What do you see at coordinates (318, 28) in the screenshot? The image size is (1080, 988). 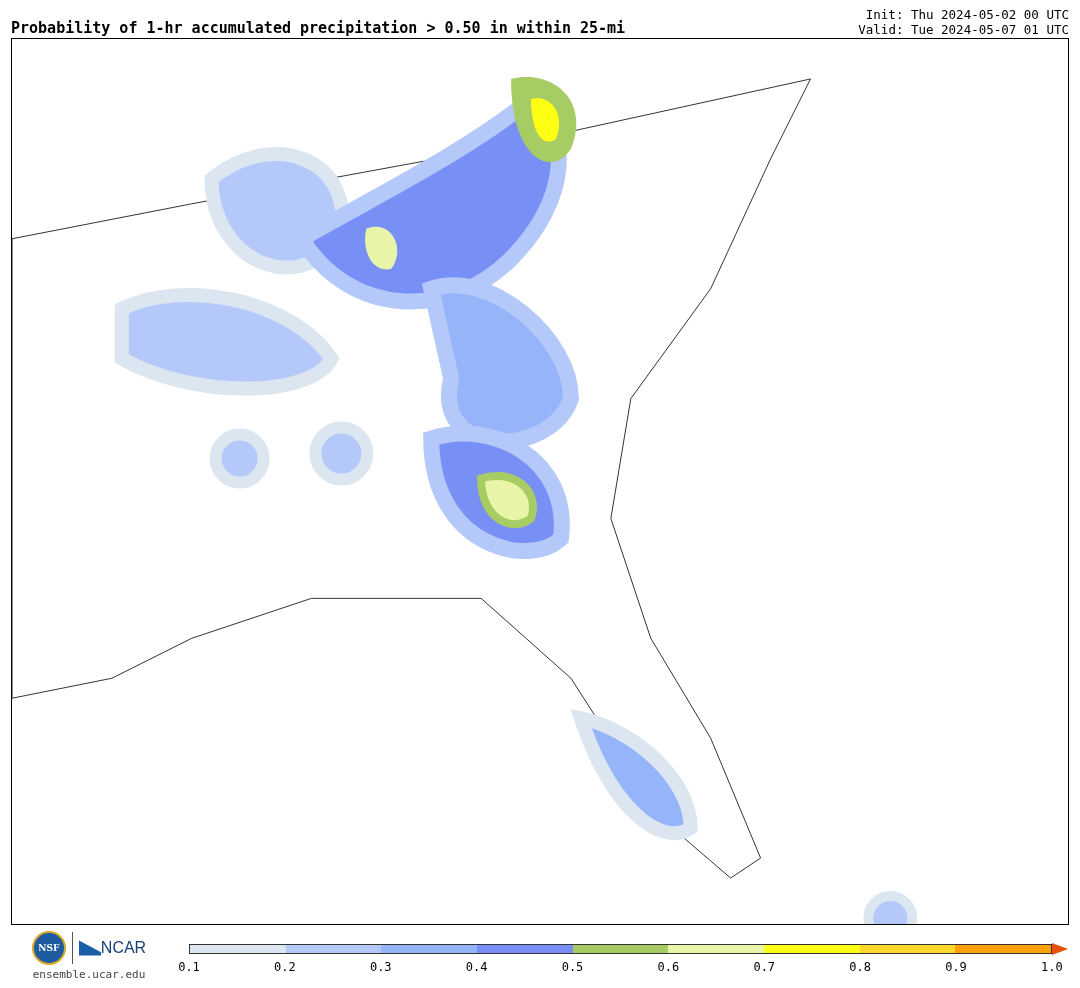 I see `chart-title: Probability of 1-hr accumulated precipitation > 0.50 in within 25-mi` at bounding box center [318, 28].